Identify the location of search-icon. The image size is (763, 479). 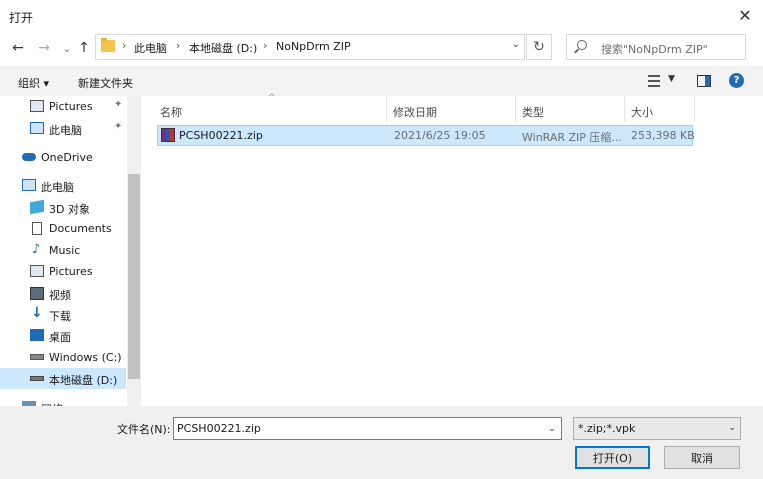
(582, 45).